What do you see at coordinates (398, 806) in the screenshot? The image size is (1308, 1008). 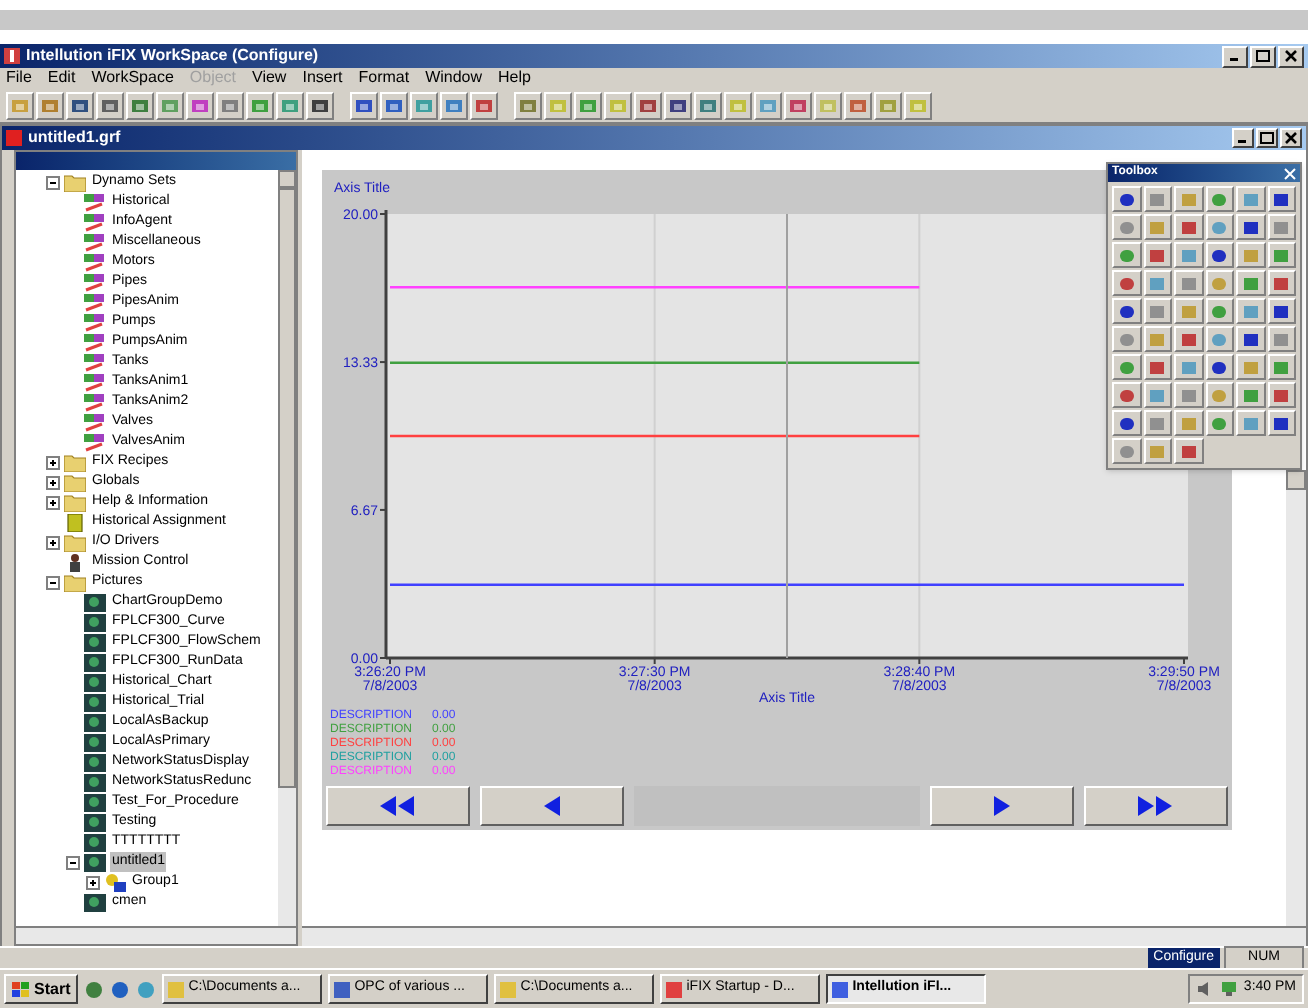 I see `rewind-button` at bounding box center [398, 806].